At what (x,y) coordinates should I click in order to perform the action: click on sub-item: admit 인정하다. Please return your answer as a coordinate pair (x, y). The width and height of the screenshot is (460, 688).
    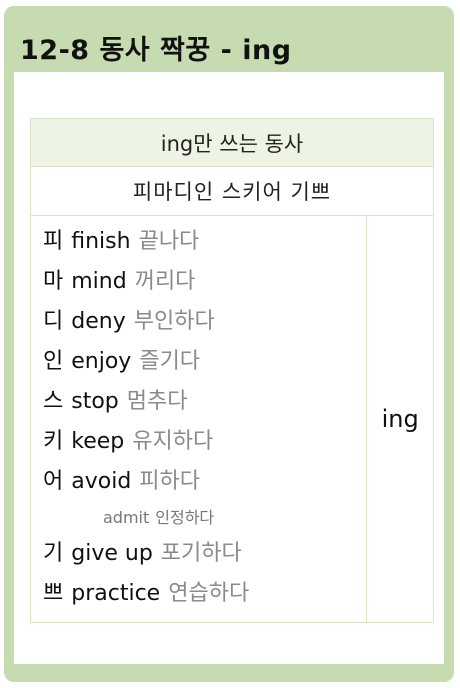
    Looking at the image, I should click on (159, 517).